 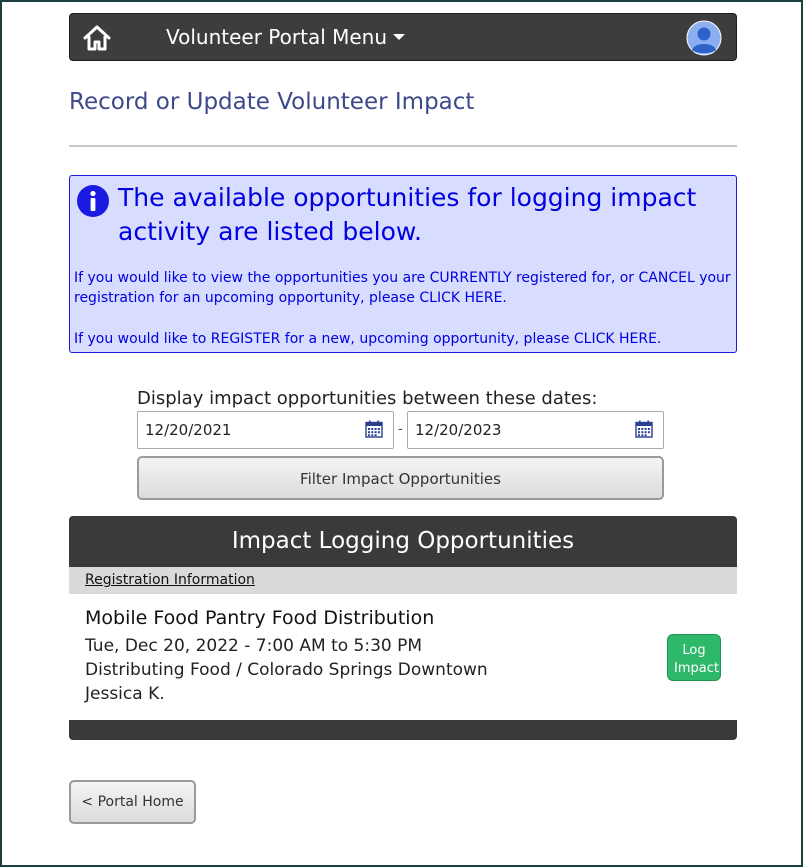 I want to click on end-date-value: 12/20/2023, so click(x=458, y=430).